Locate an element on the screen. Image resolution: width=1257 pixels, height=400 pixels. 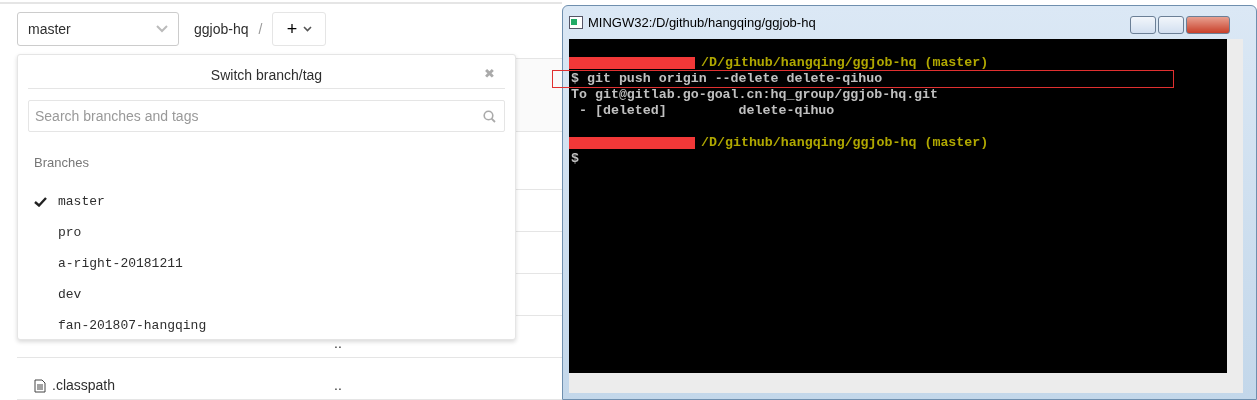
section-label: Branches is located at coordinates (62, 163).